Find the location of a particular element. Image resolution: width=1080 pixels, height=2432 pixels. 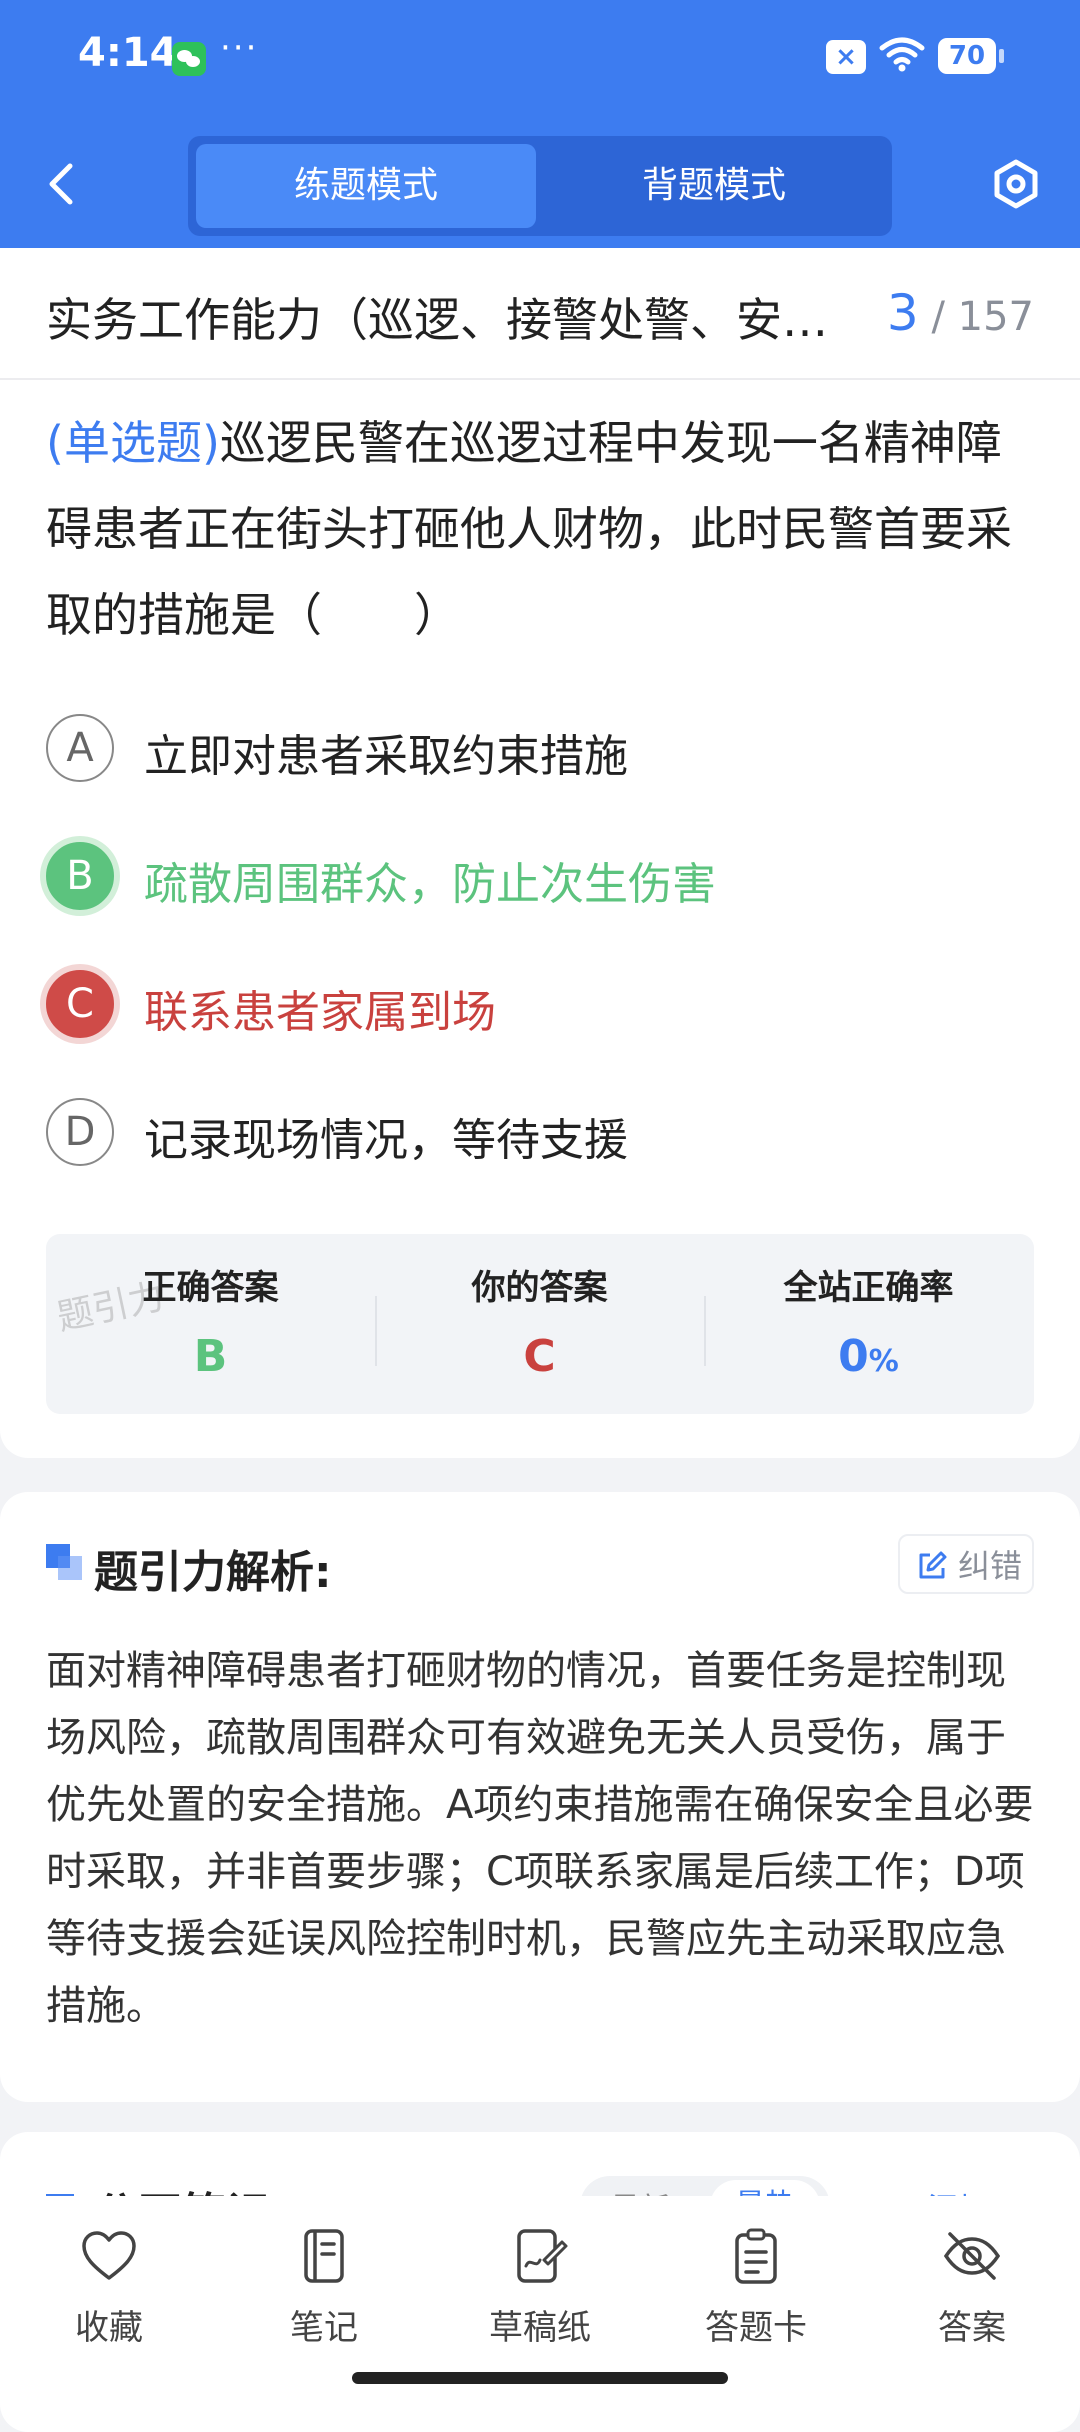

site-accuracy-label: 全站正确率 is located at coordinates (868, 1288).